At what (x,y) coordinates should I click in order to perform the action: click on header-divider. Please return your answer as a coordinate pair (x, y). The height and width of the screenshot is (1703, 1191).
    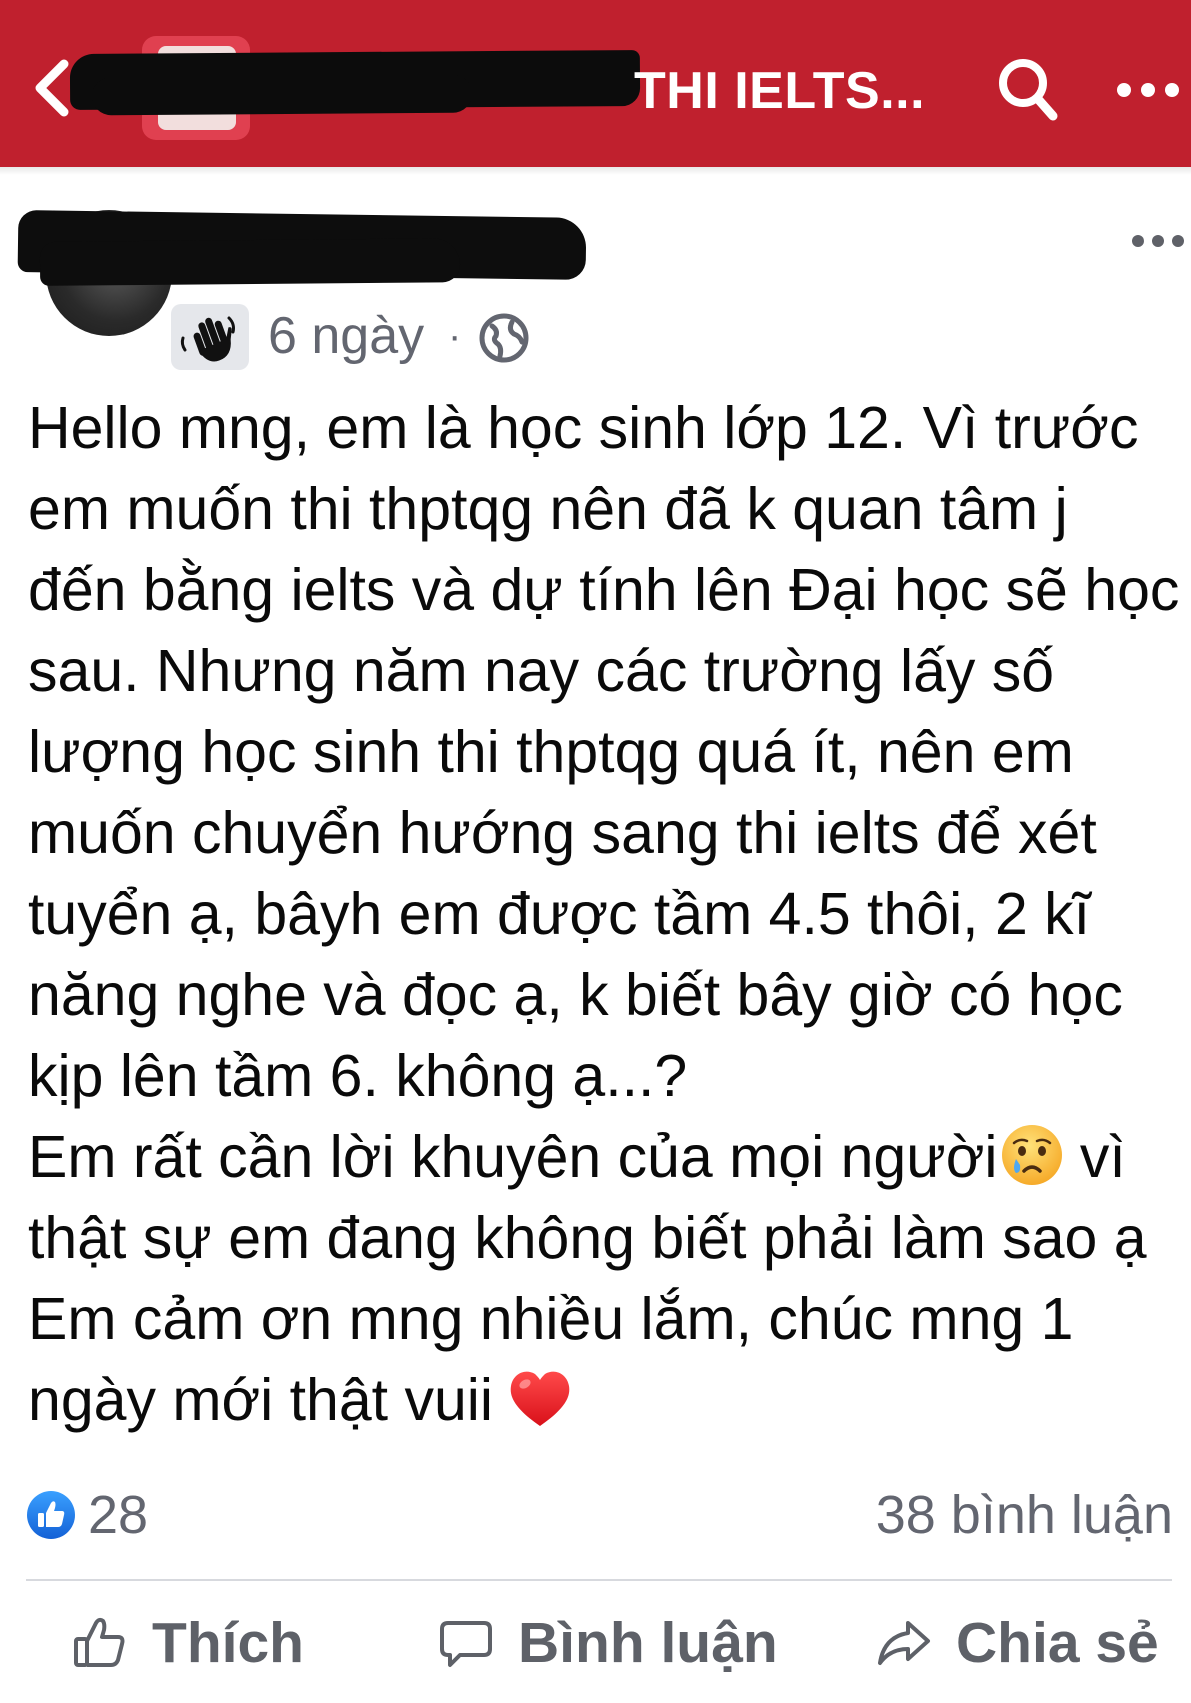
    Looking at the image, I should click on (595, 171).